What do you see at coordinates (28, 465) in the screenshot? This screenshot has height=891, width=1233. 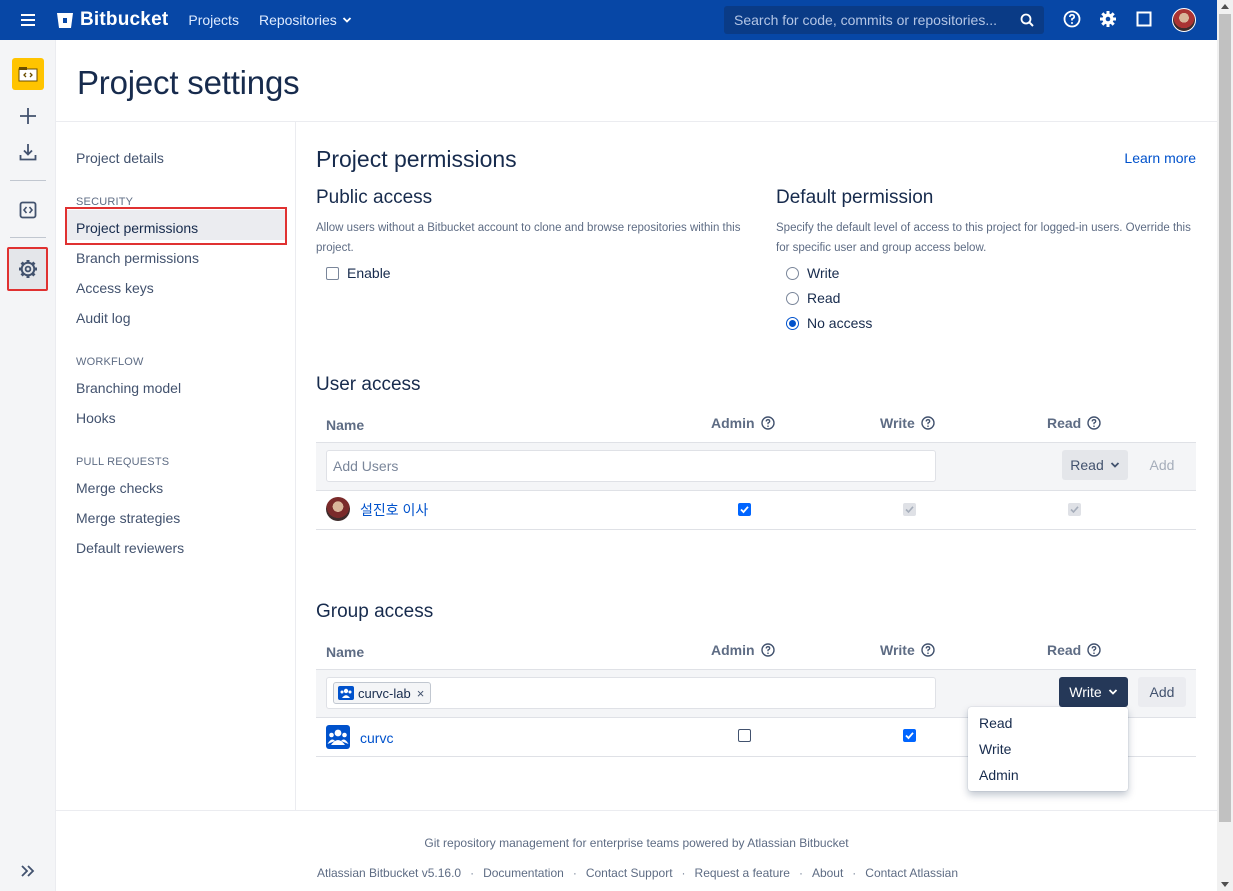 I see `sidebar-rail` at bounding box center [28, 465].